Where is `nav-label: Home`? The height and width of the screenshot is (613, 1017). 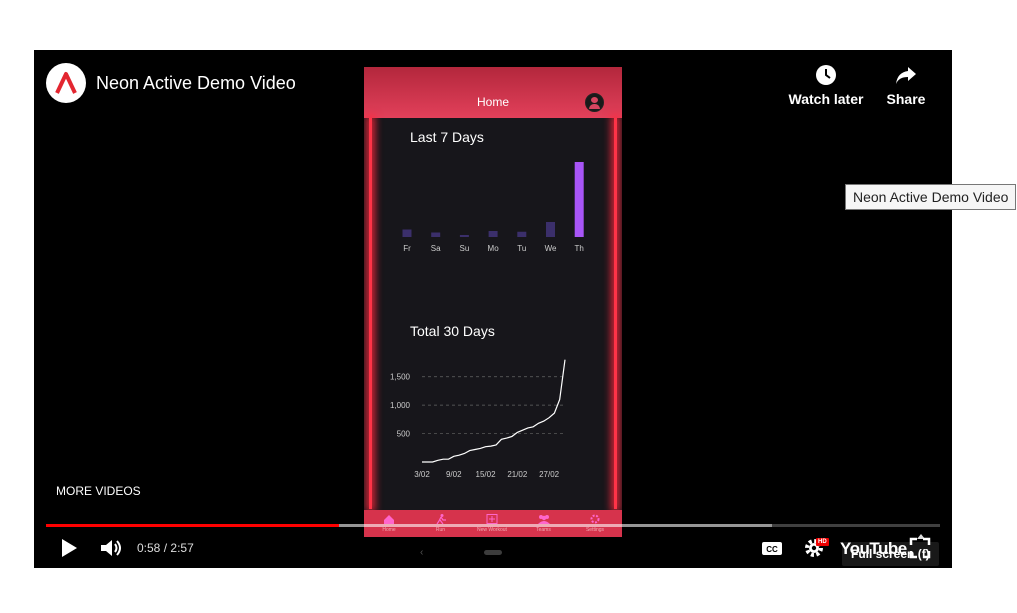 nav-label: Home is located at coordinates (389, 530).